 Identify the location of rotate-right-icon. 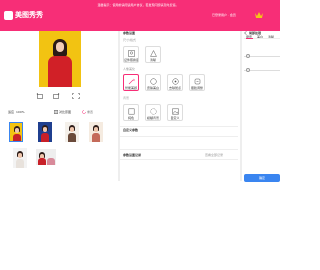
(56, 96).